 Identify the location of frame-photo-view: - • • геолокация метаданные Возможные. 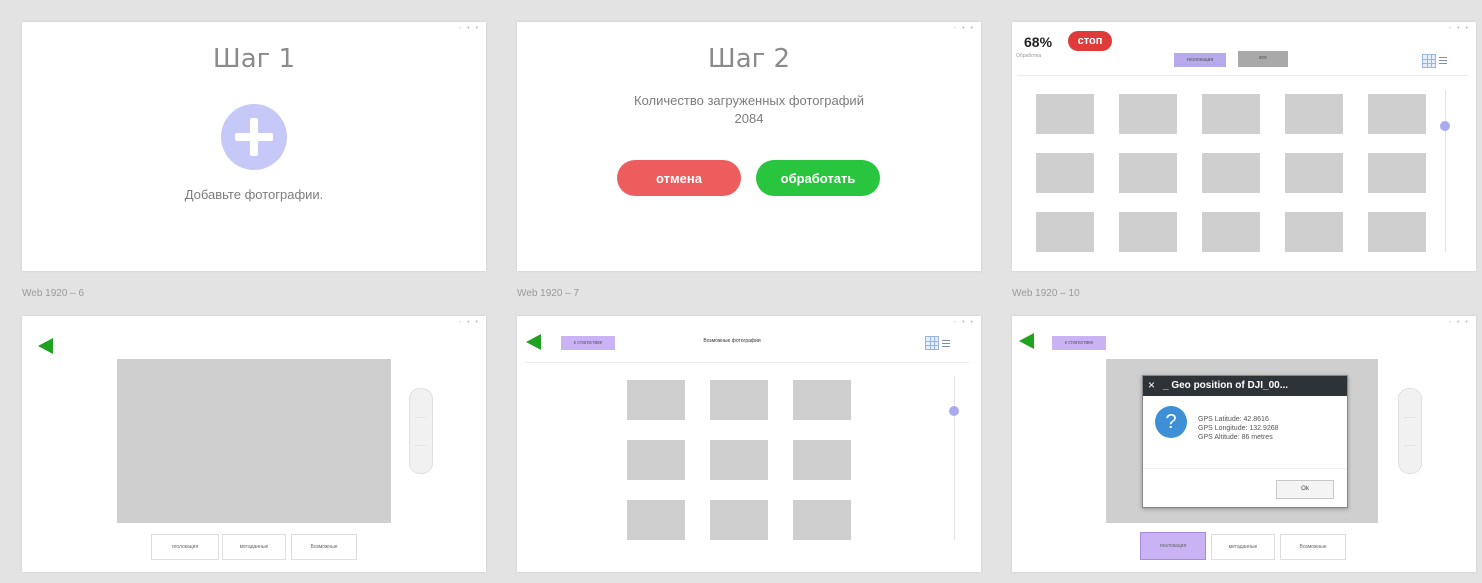
(254, 444).